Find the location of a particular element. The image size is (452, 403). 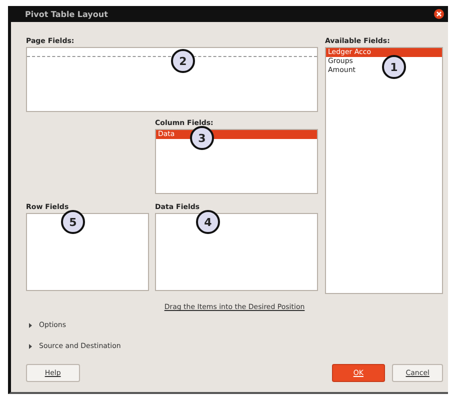

number-callout: 4 is located at coordinates (208, 222).